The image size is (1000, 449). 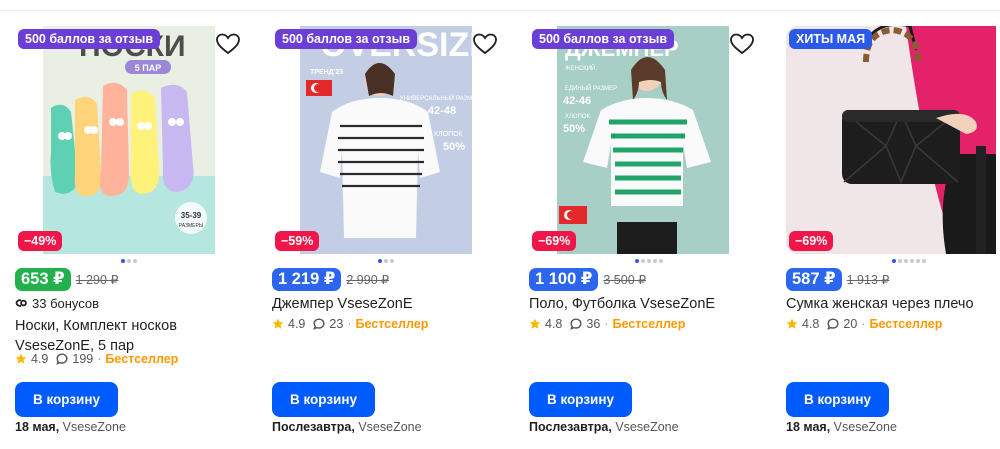 What do you see at coordinates (148, 68) in the screenshot?
I see `svg-text: 5 ПАР` at bounding box center [148, 68].